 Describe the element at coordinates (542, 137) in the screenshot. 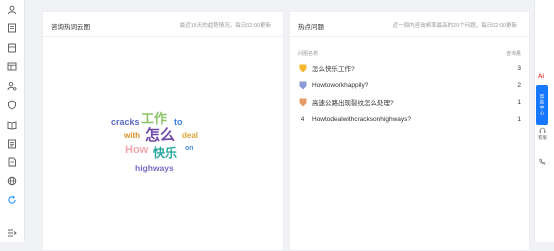

I see `customer-service-label: 客服` at that location.